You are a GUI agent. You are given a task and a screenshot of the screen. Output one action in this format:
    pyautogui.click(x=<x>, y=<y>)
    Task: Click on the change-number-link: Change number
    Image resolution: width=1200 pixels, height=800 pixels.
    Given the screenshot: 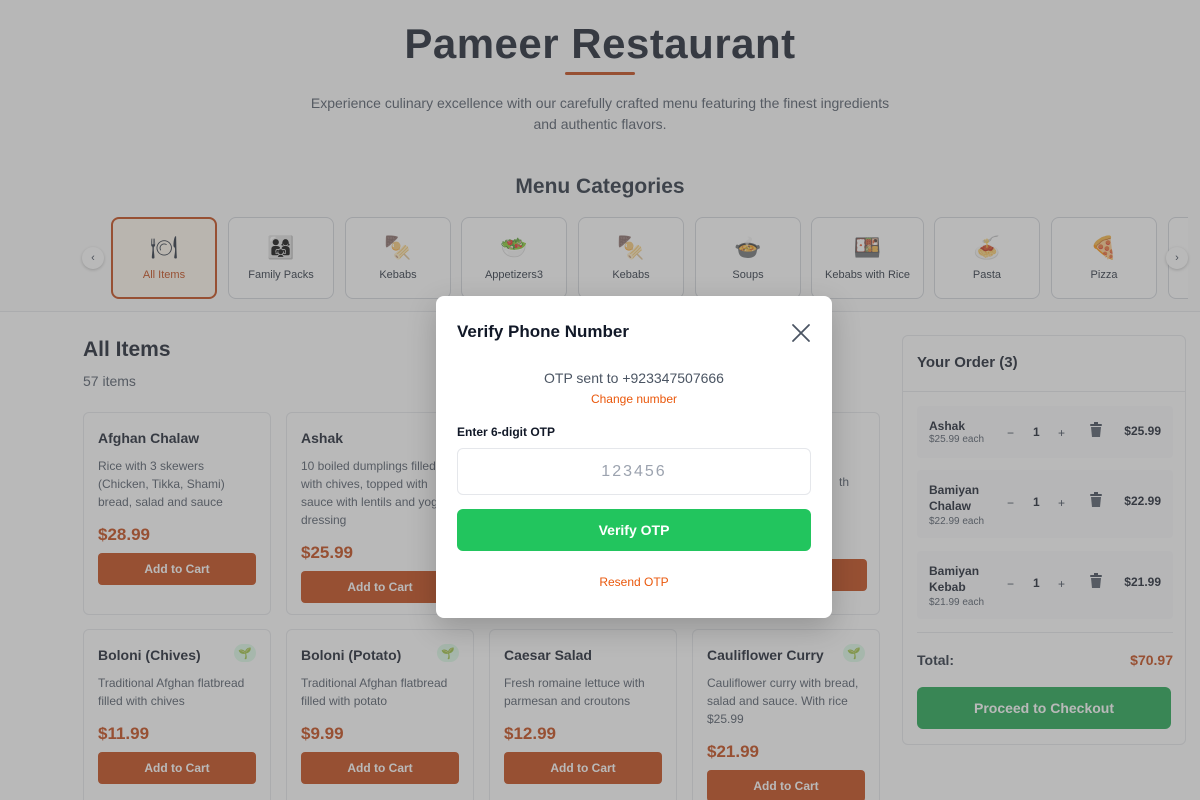 What is the action you would take?
    pyautogui.click(x=634, y=399)
    